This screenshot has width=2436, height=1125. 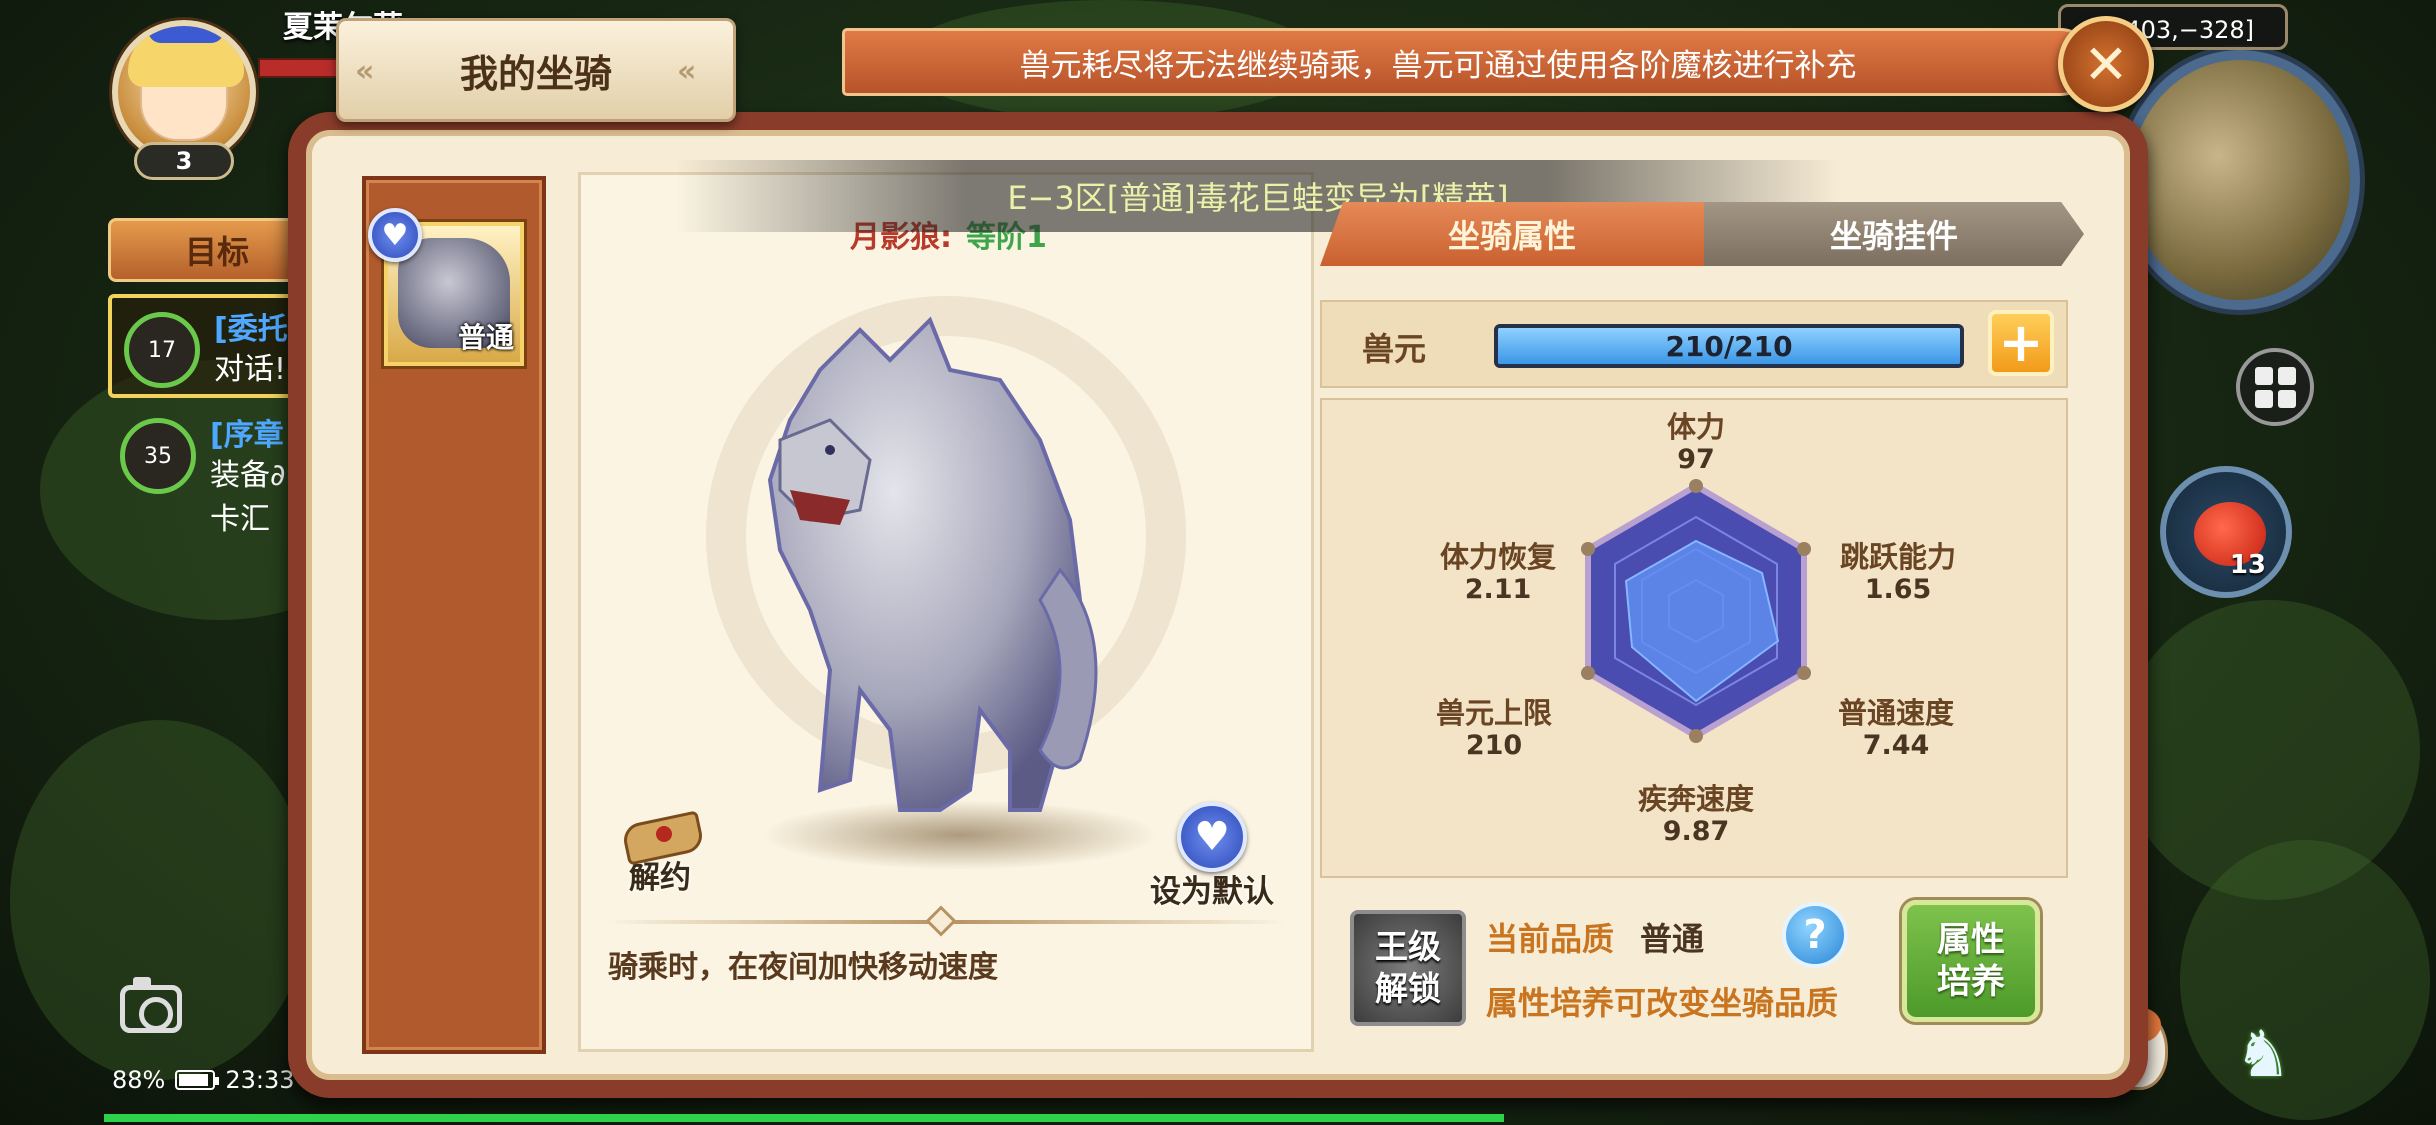 What do you see at coordinates (2240, 180) in the screenshot?
I see `minimap` at bounding box center [2240, 180].